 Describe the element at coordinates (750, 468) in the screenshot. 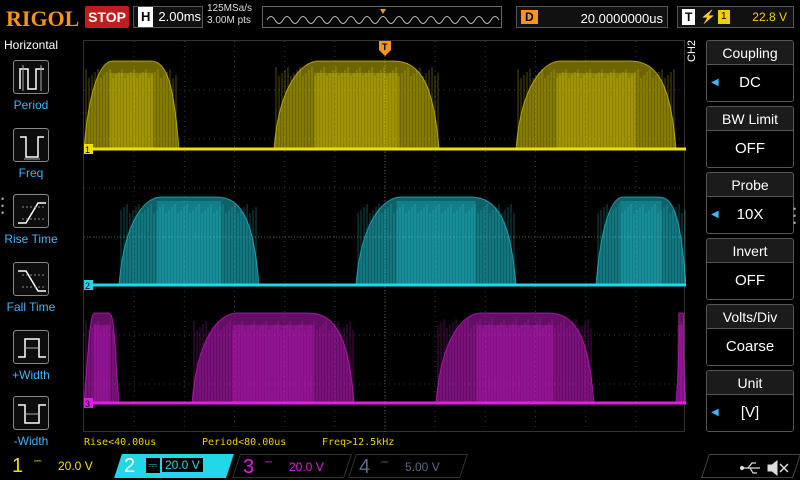

I see `usb-icon` at that location.